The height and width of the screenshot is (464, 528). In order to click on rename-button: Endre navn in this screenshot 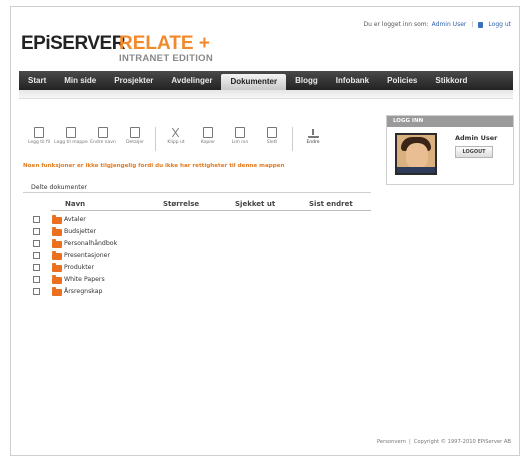, I will do `click(103, 140)`.